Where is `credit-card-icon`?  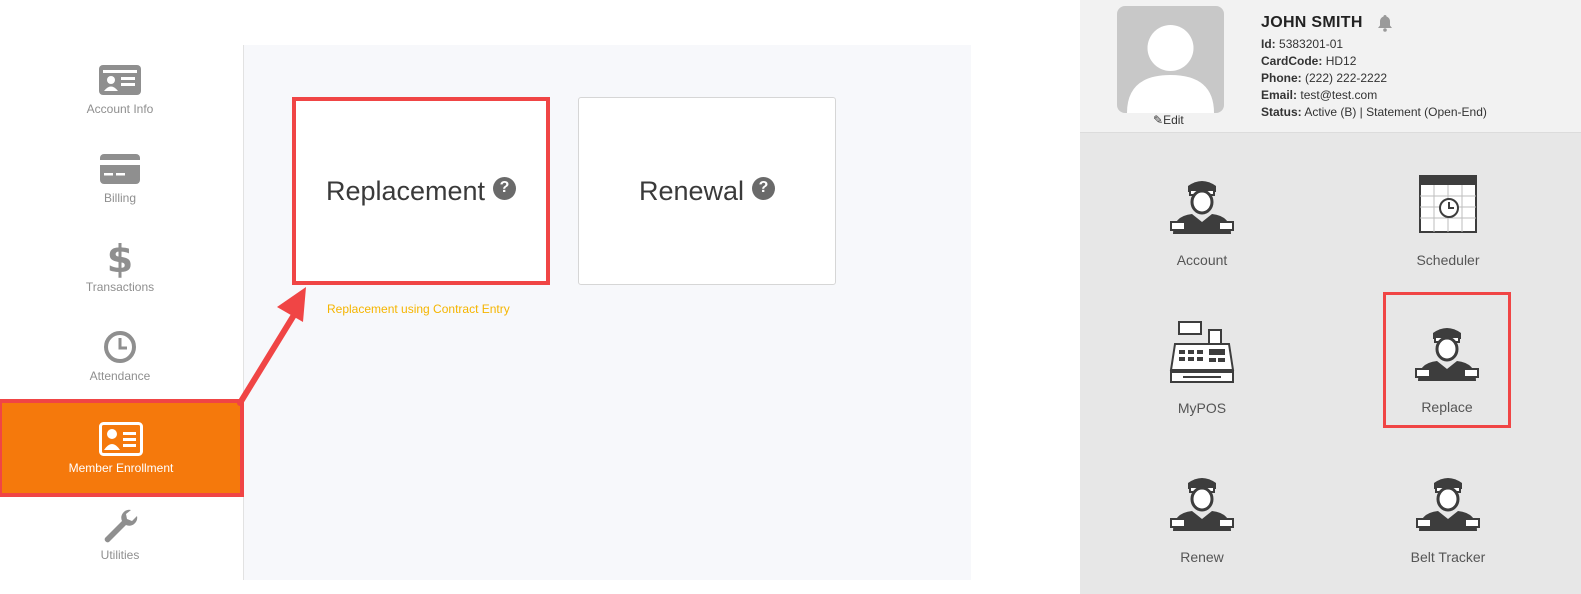
credit-card-icon is located at coordinates (120, 169).